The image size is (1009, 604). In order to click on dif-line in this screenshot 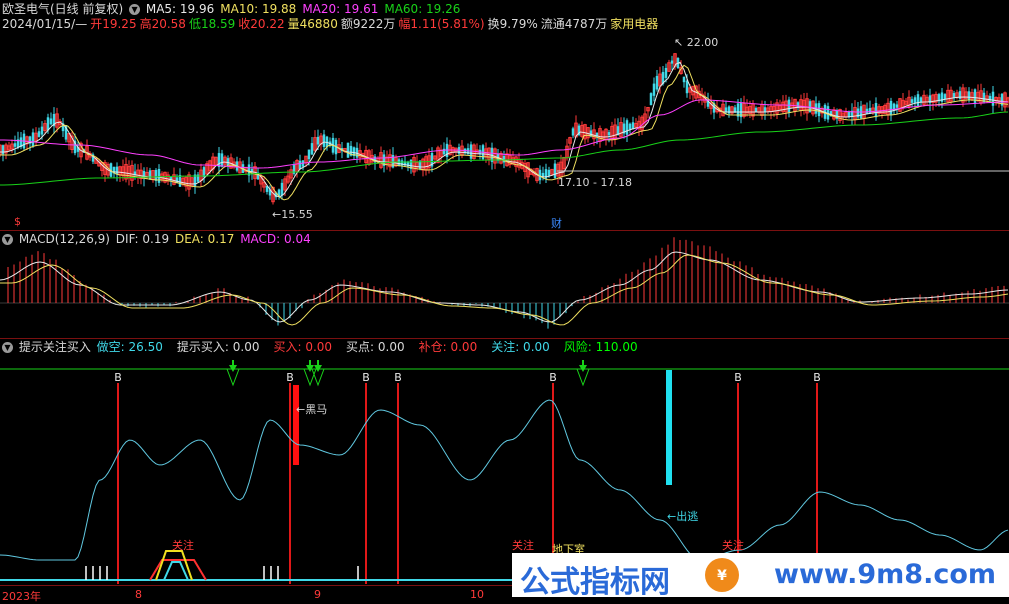, I will do `click(504, 287)`.